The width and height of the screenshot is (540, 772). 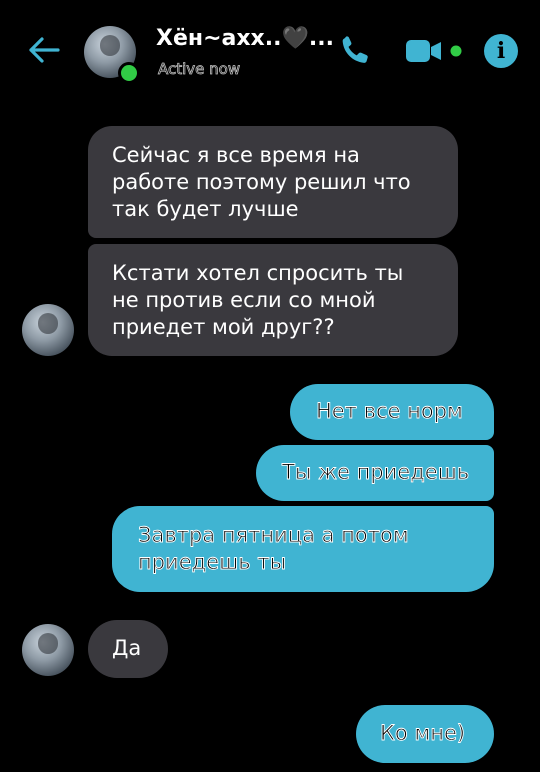 I want to click on message-bubble-outgoing: Нет все норм, so click(x=392, y=412).